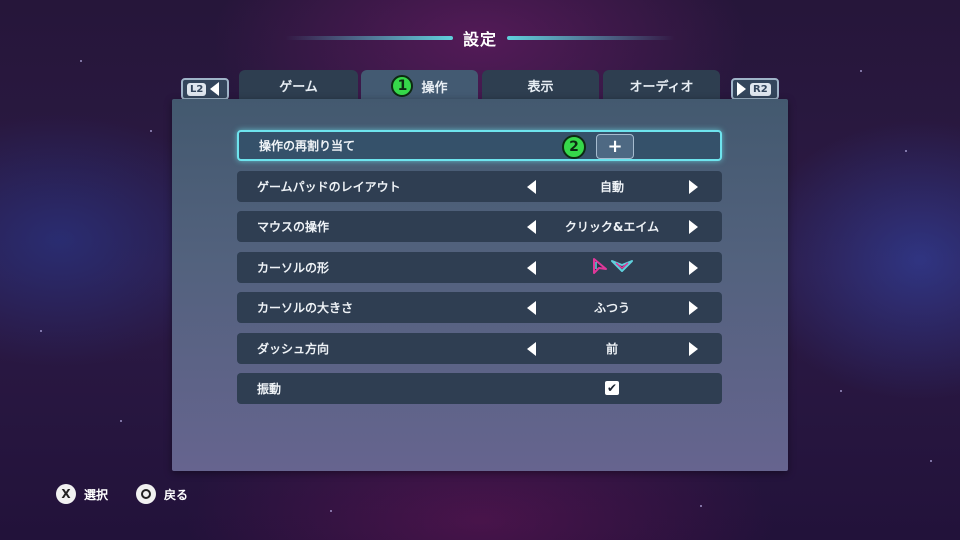 The width and height of the screenshot is (960, 540). What do you see at coordinates (146, 494) in the screenshot?
I see `circle-button-icon` at bounding box center [146, 494].